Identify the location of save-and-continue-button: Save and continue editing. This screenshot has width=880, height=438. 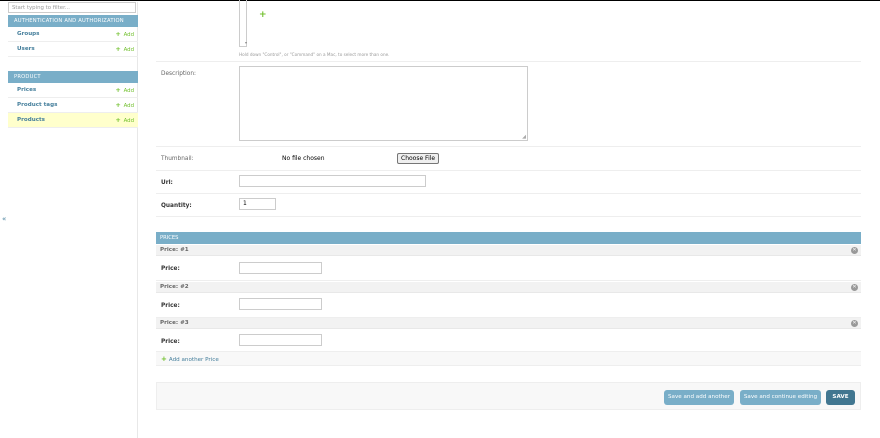
(780, 397).